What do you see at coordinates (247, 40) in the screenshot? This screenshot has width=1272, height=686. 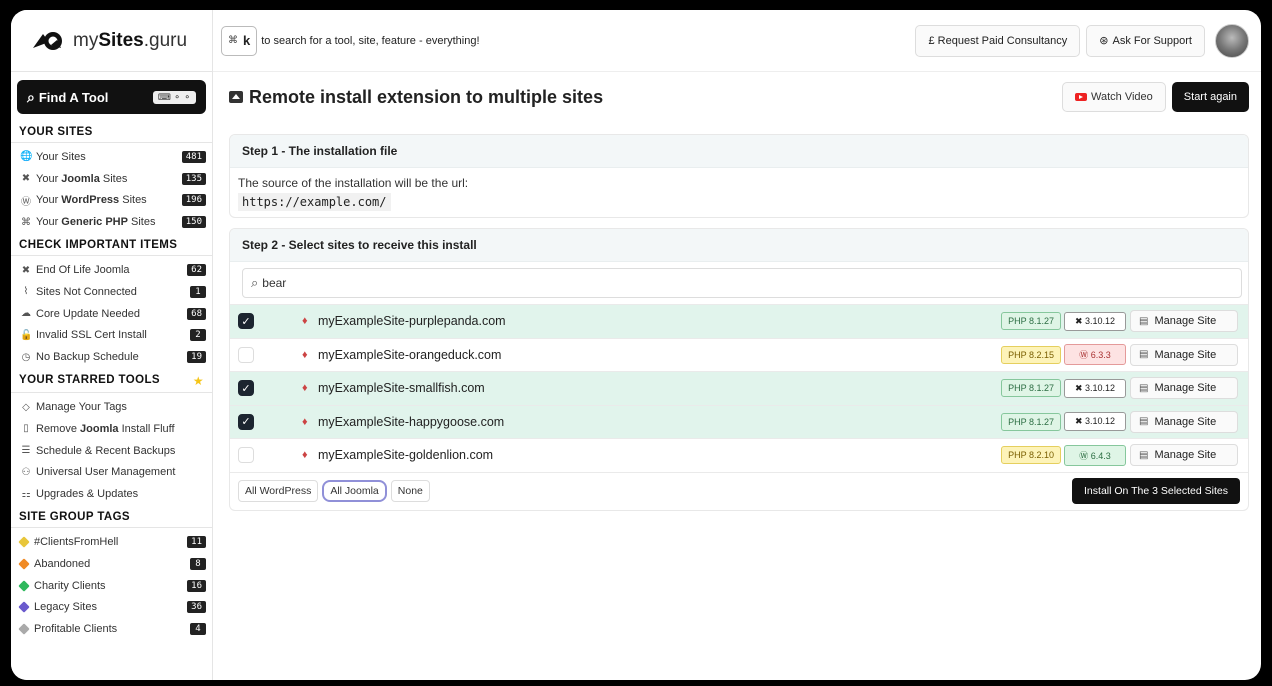 I see `k-key: k` at bounding box center [247, 40].